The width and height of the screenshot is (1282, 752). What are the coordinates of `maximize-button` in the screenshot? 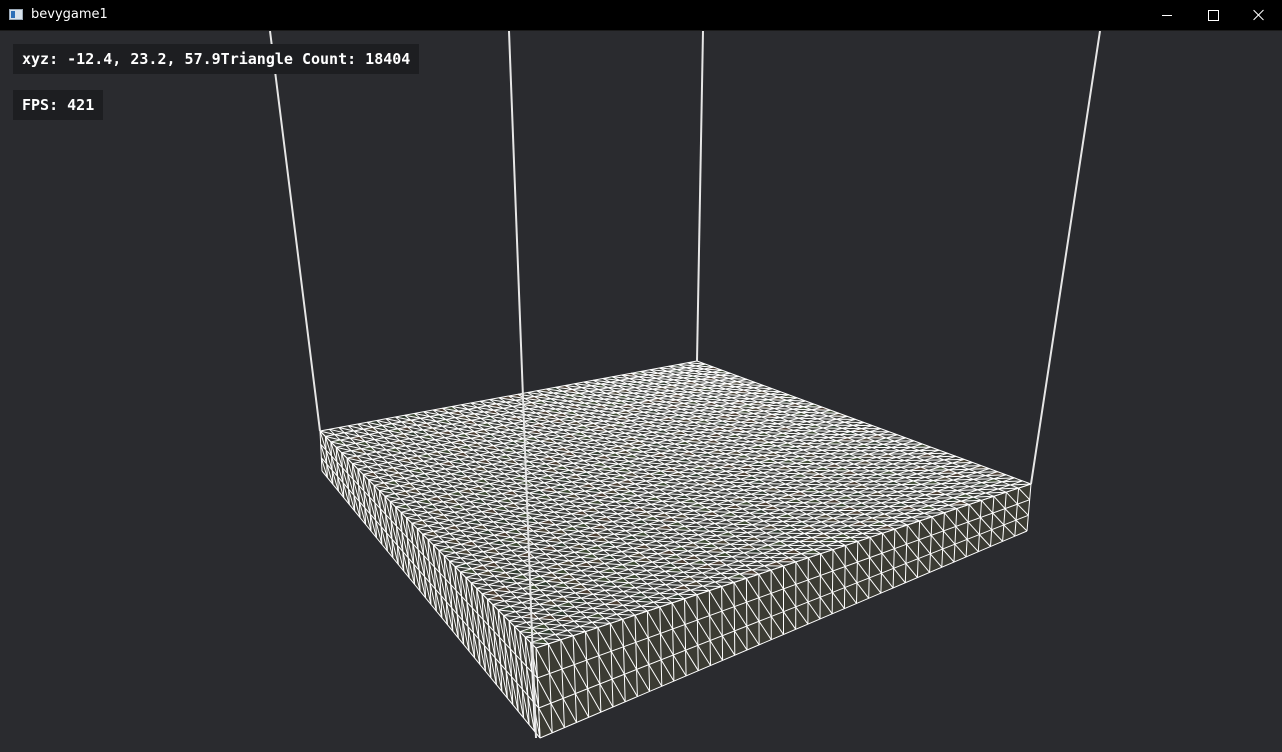 It's located at (1213, 15).